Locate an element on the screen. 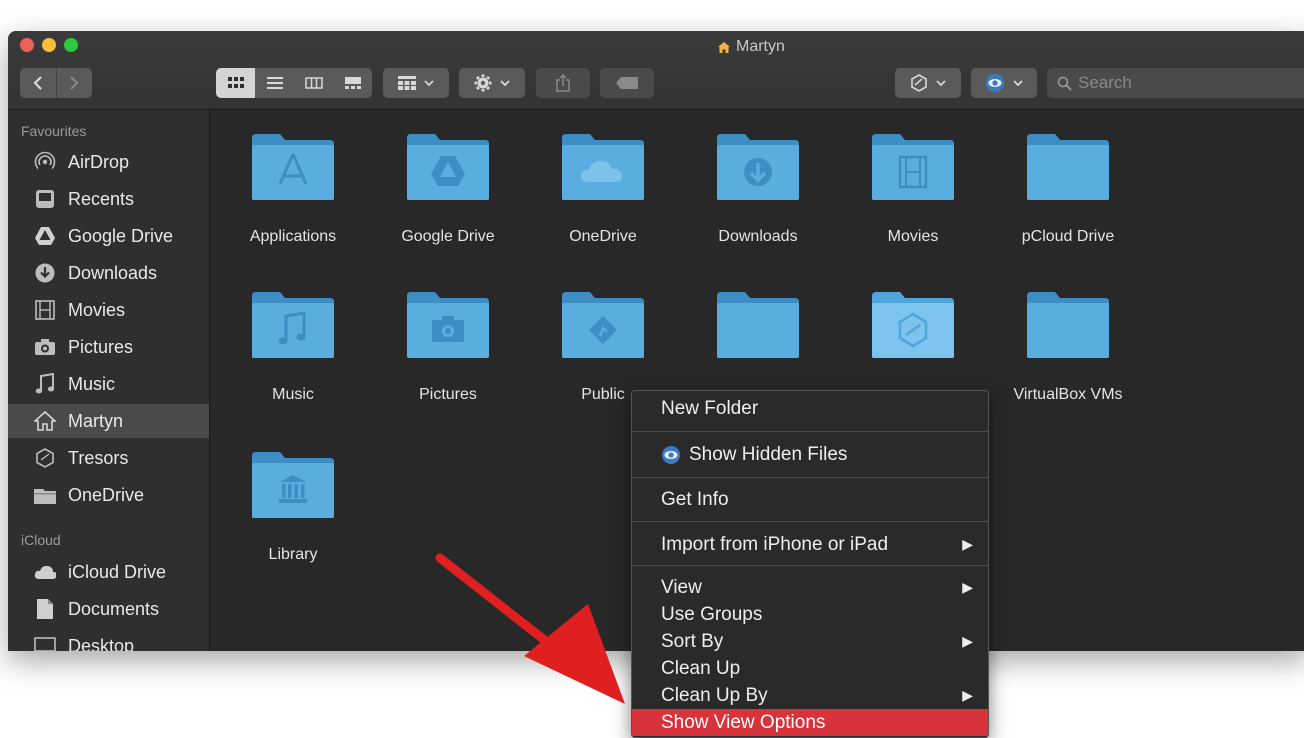 This screenshot has width=1304, height=738. chevron-right-icon is located at coordinates (74, 83).